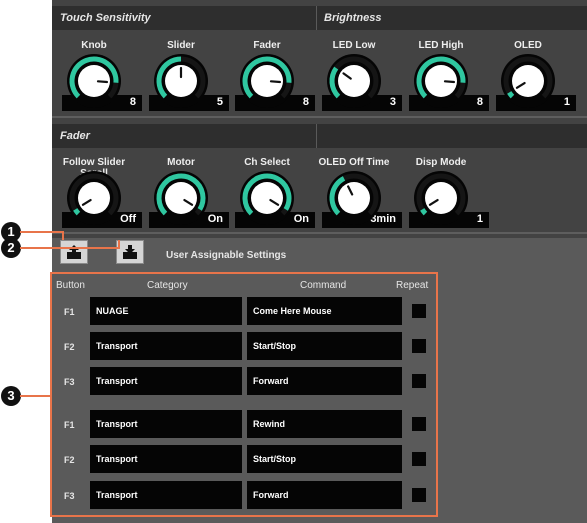  What do you see at coordinates (167, 285) in the screenshot?
I see `col-category: Category` at bounding box center [167, 285].